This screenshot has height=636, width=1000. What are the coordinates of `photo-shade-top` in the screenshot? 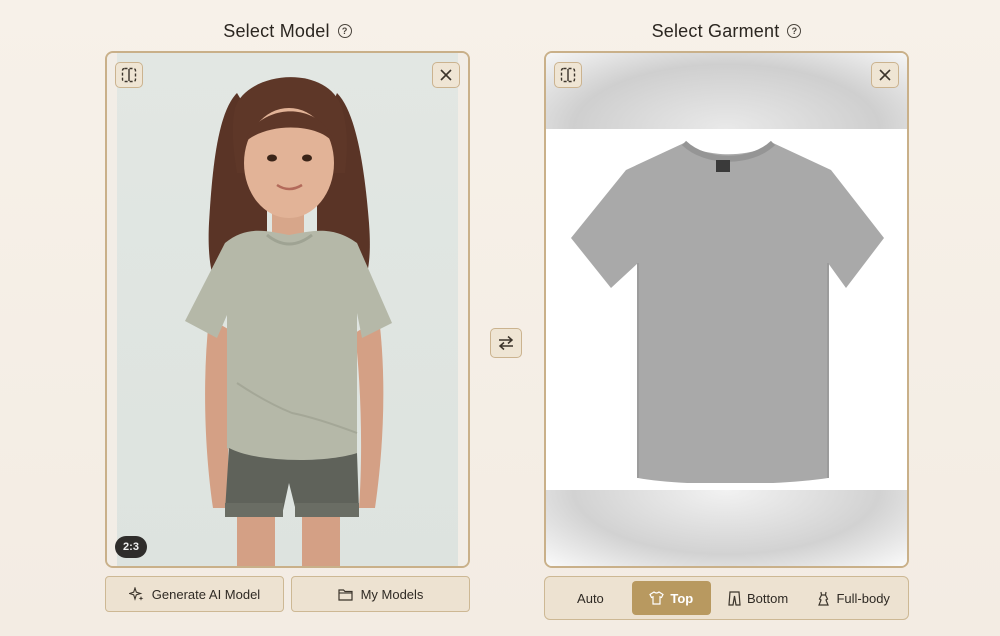 It's located at (726, 91).